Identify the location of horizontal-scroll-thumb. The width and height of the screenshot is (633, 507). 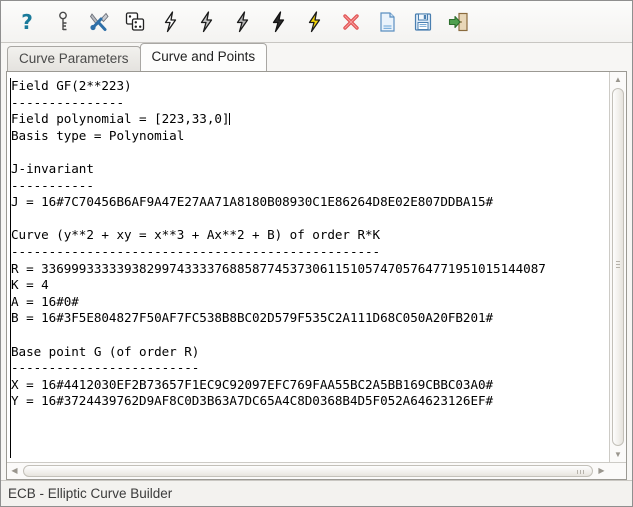
(308, 471).